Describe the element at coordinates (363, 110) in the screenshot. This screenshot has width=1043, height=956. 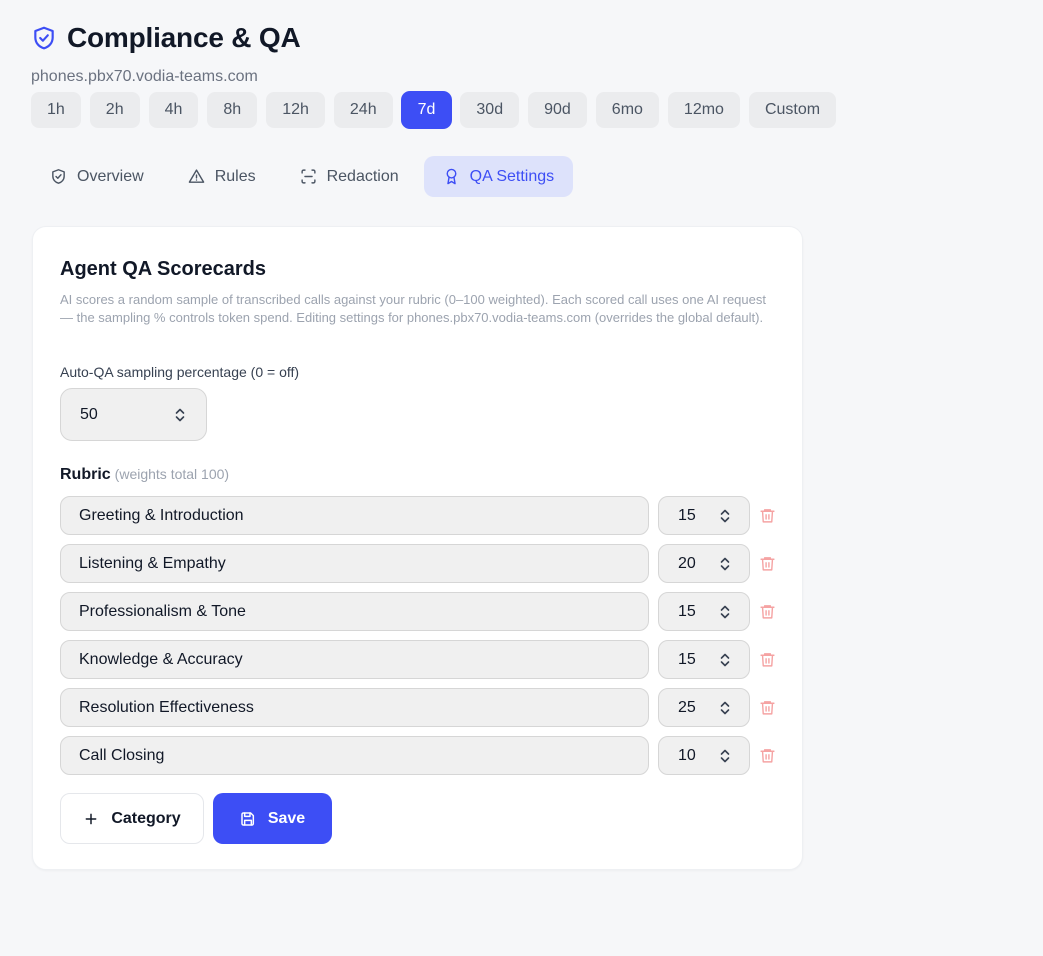
I see `range-24h: 24h` at that location.